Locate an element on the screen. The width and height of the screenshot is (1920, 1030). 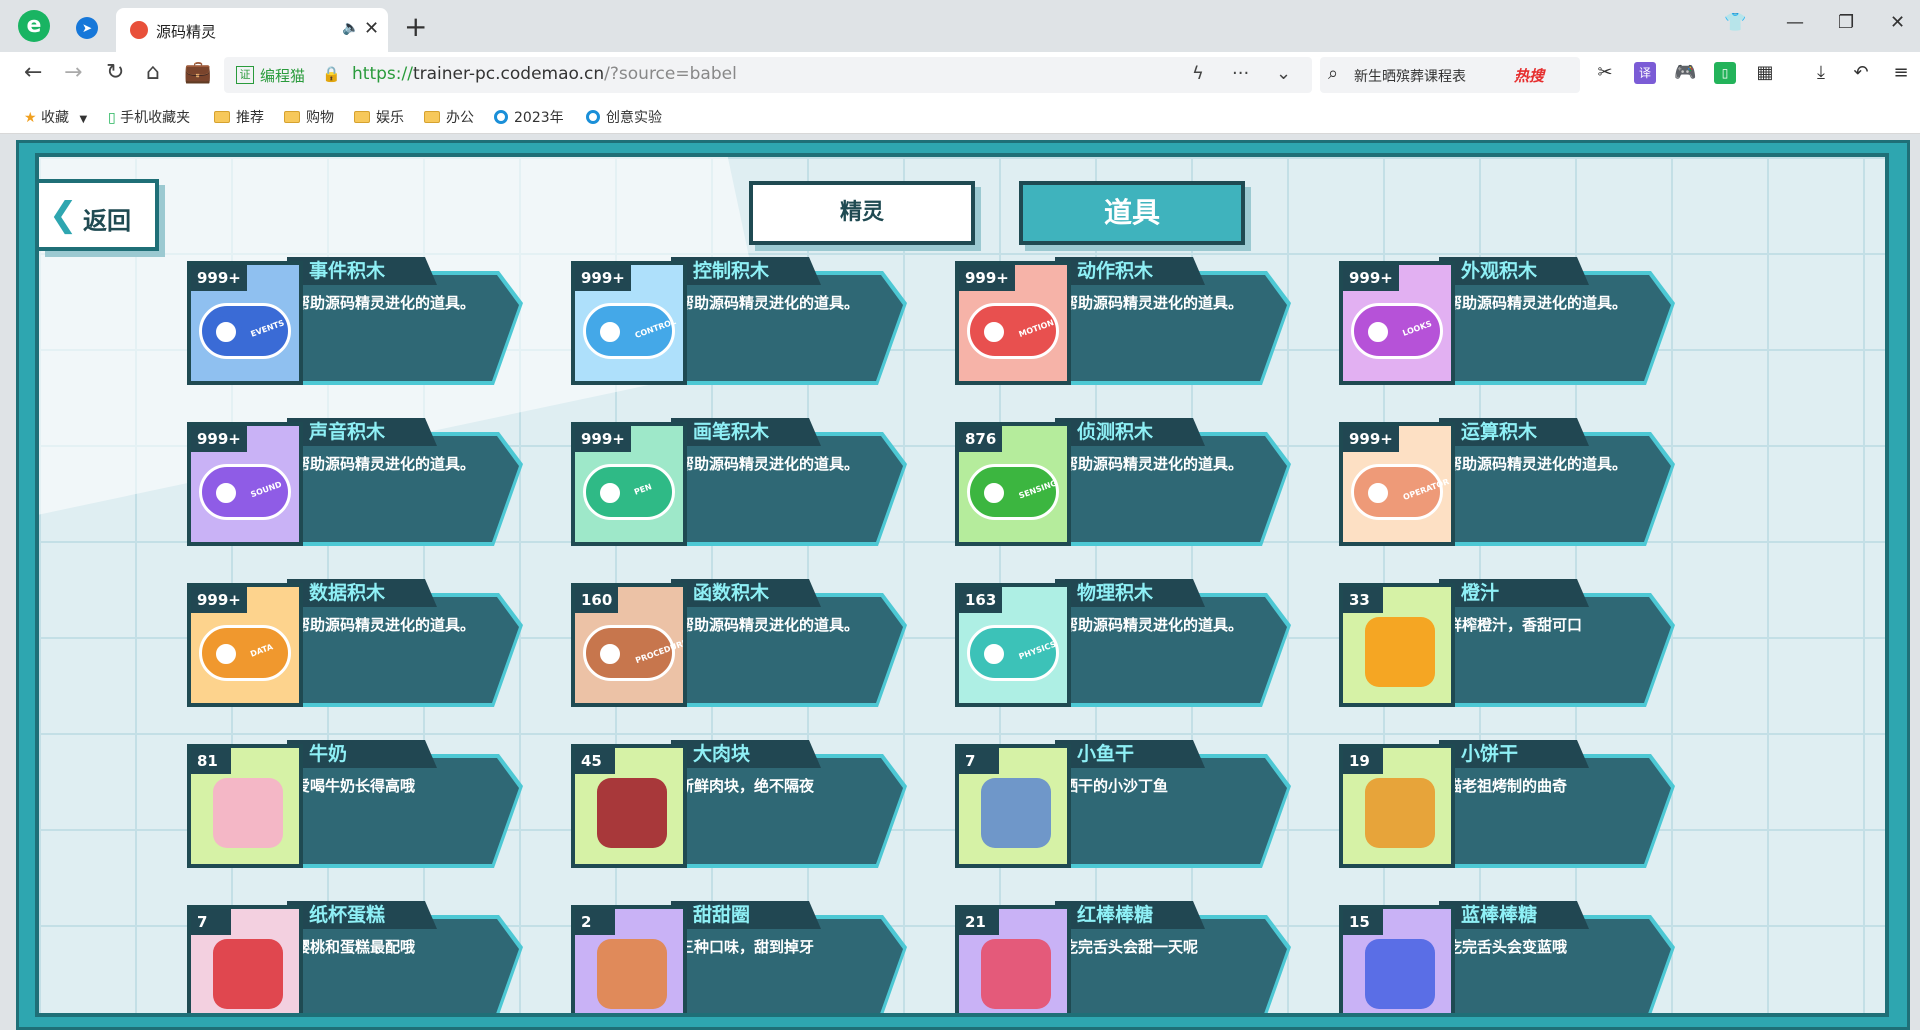
item-image: 999+ OPERATOR is located at coordinates (1397, 484).